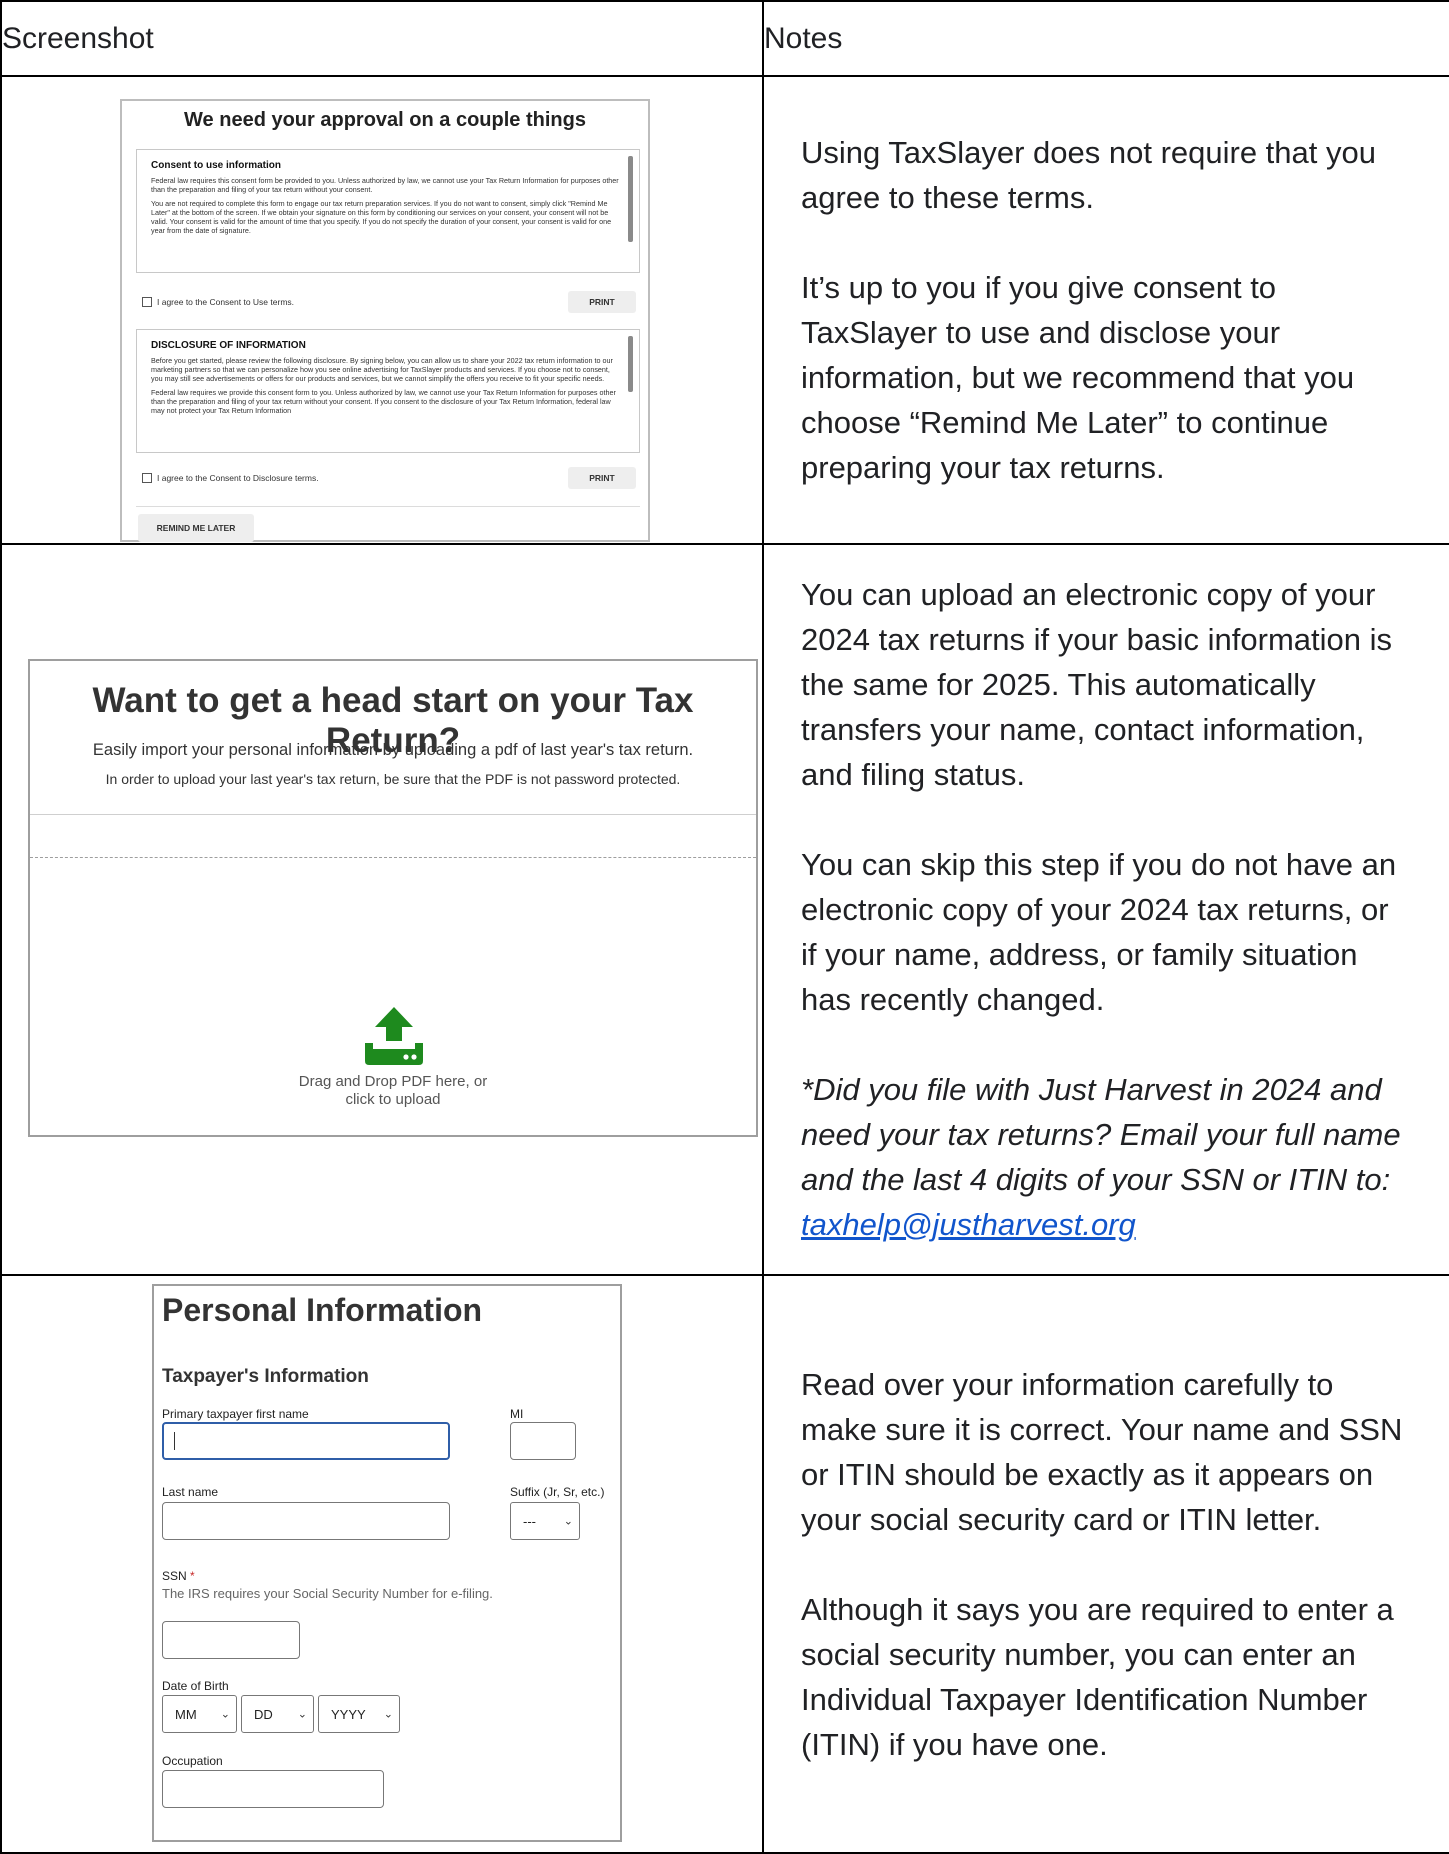 The image size is (1449, 1854). What do you see at coordinates (1105, 38) in the screenshot?
I see `header-notes: Notes` at bounding box center [1105, 38].